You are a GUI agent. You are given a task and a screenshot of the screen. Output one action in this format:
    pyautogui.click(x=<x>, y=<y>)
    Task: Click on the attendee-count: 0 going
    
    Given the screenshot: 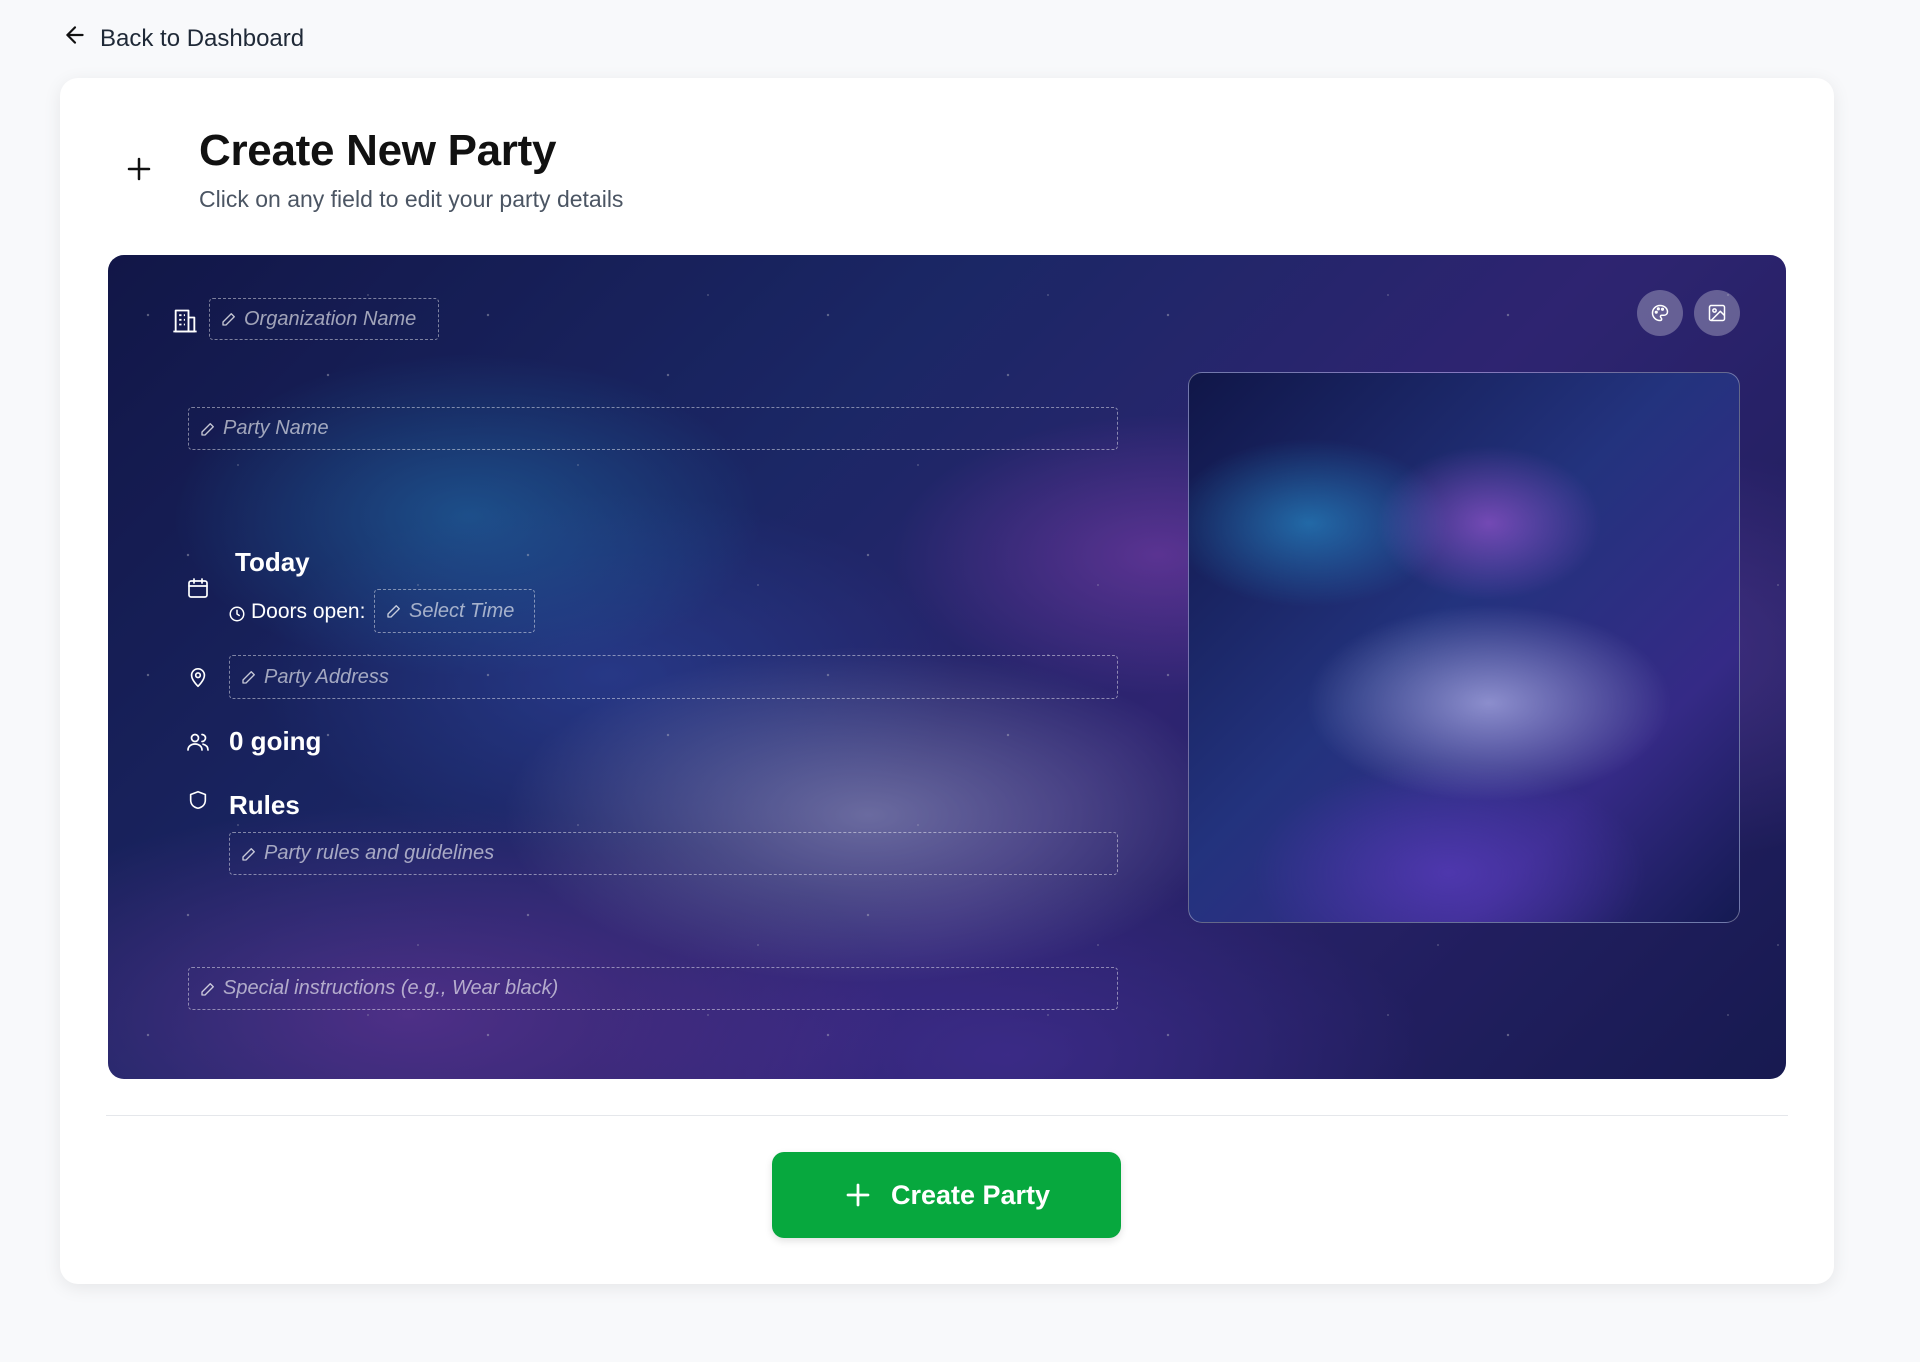 What is the action you would take?
    pyautogui.click(x=275, y=741)
    